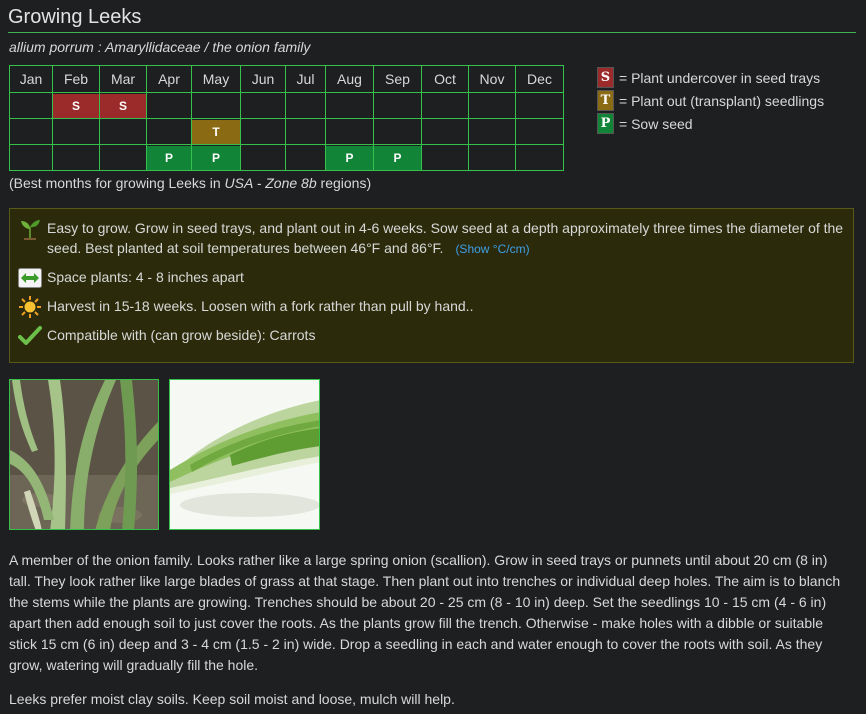  I want to click on region-note-prefix: (Best months for growing Leeks in, so click(117, 183).